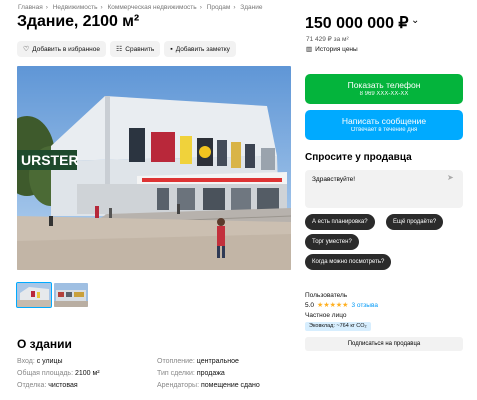 This screenshot has height=400, width=477. What do you see at coordinates (66, 49) in the screenshot?
I see `add-favorite-label: Добавить в избранное` at bounding box center [66, 49].